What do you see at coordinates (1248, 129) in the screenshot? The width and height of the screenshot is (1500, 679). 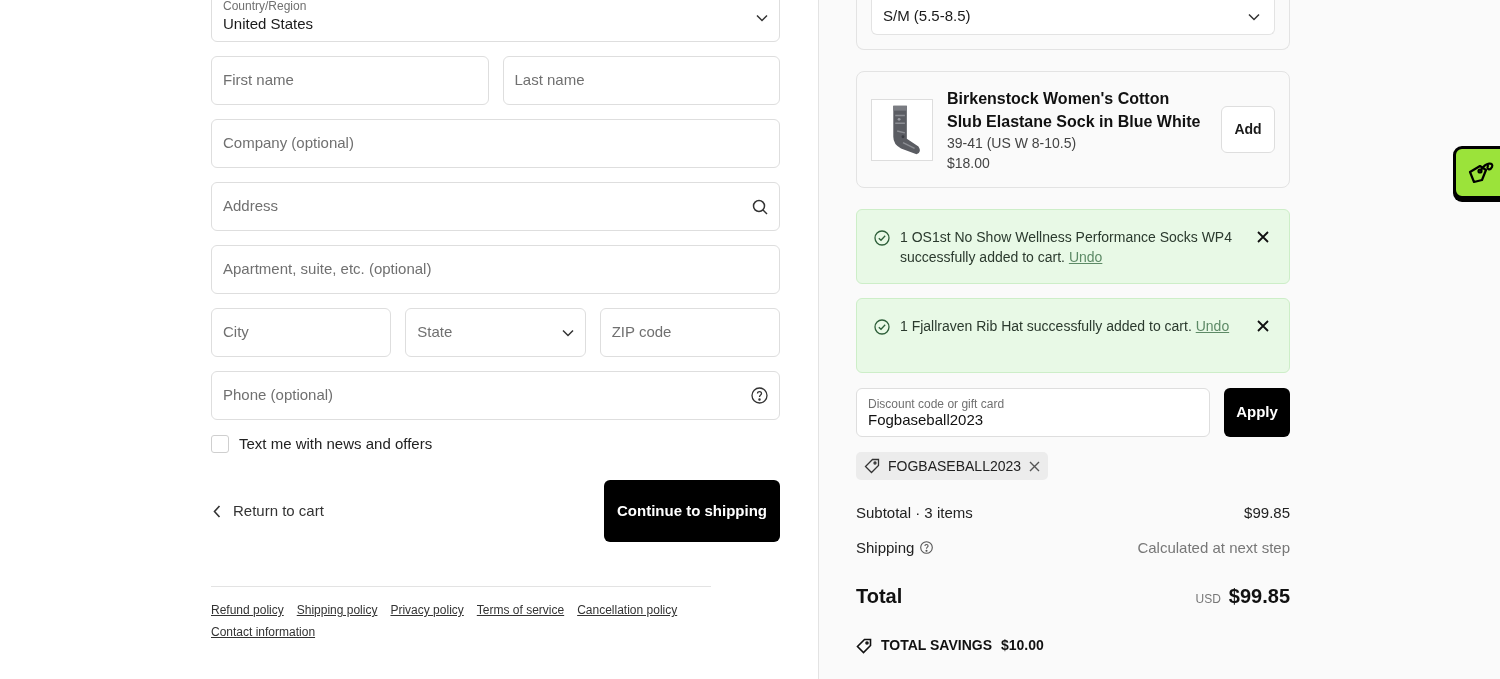 I see `add-button: Add` at bounding box center [1248, 129].